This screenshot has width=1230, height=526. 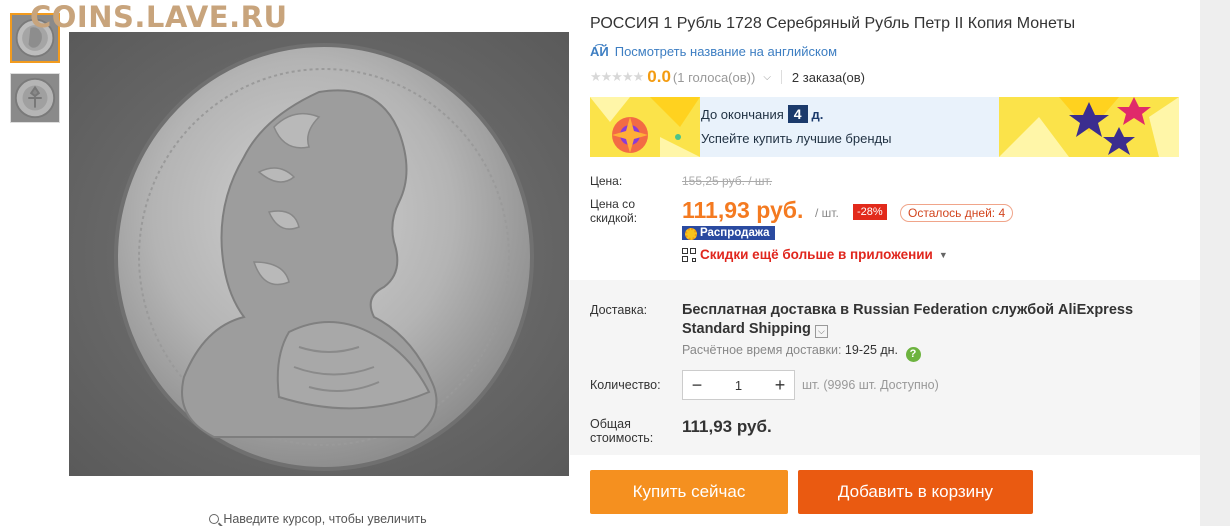 I want to click on sale-sun-icon, so click(x=691, y=234).